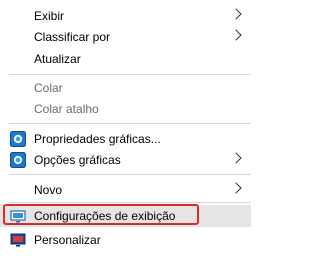 The width and height of the screenshot is (320, 258). What do you see at coordinates (49, 16) in the screenshot?
I see `menu-item-label: Exibir` at bounding box center [49, 16].